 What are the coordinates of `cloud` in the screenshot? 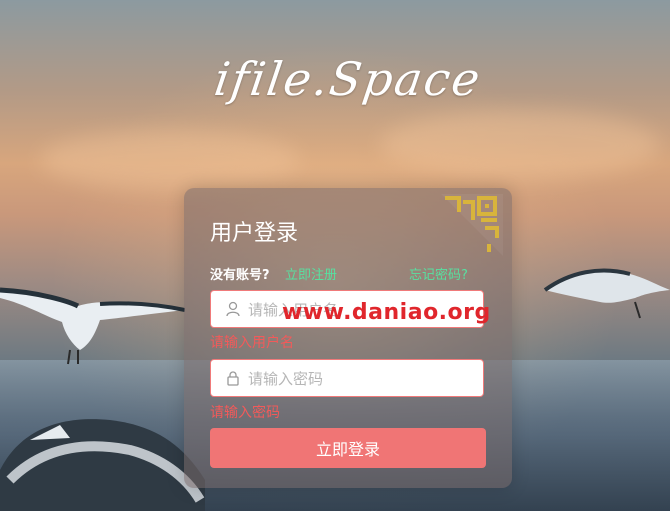 It's located at (170, 160).